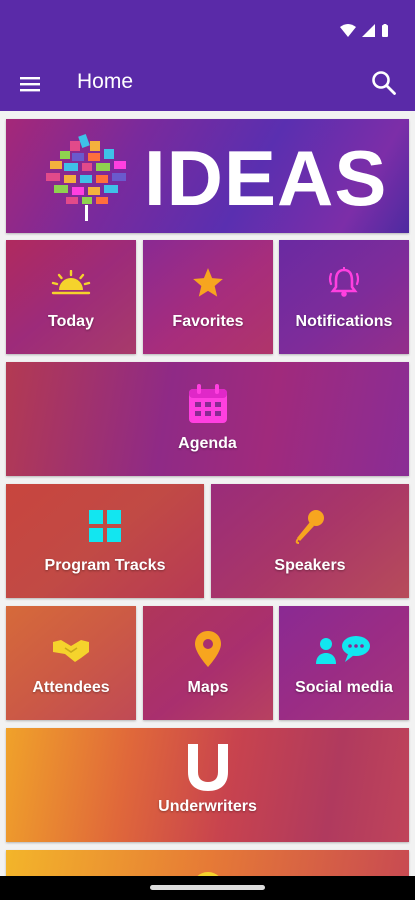 The image size is (415, 900). Describe the element at coordinates (343, 650) in the screenshot. I see `people-chat-icon` at that location.